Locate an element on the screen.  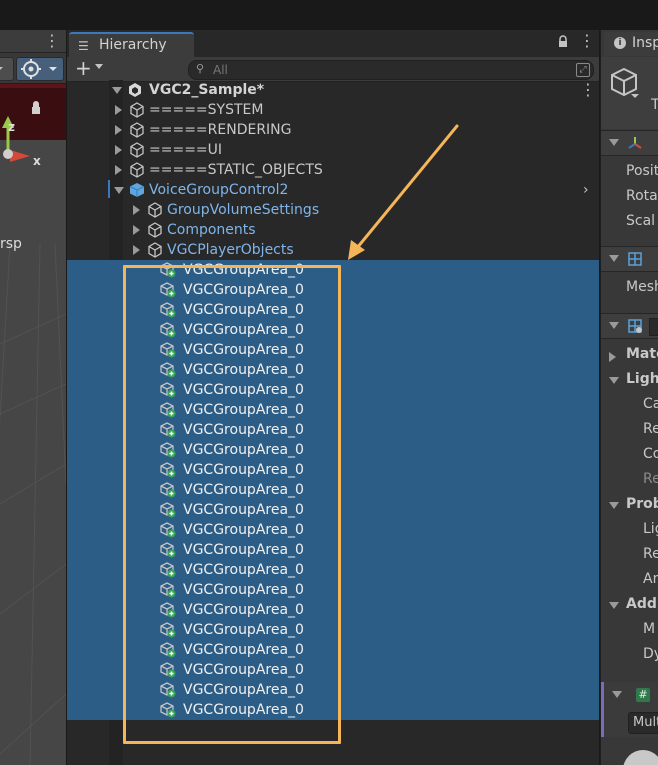
gameobject-icon is located at coordinates (625, 82).